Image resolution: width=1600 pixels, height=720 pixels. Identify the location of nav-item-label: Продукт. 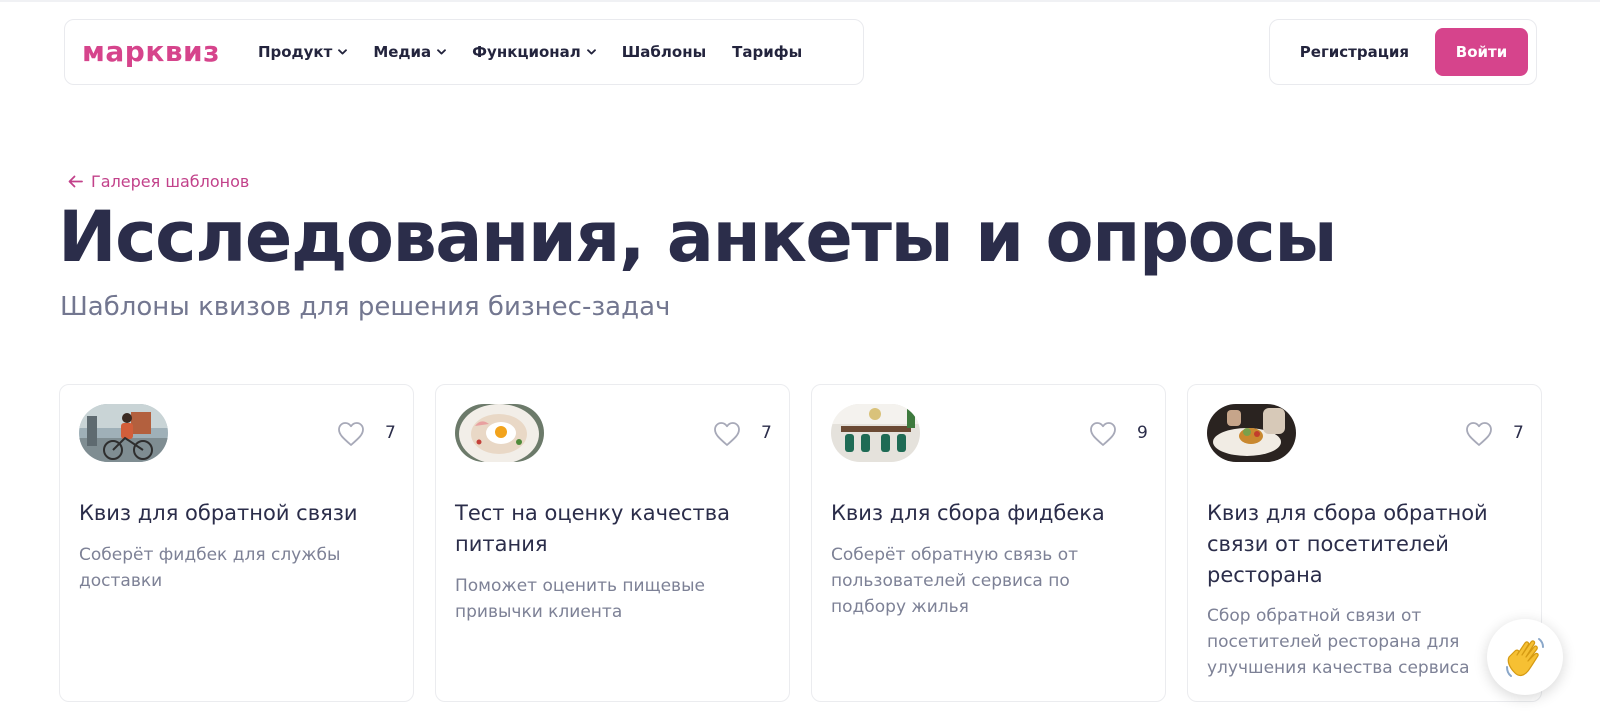
(295, 52).